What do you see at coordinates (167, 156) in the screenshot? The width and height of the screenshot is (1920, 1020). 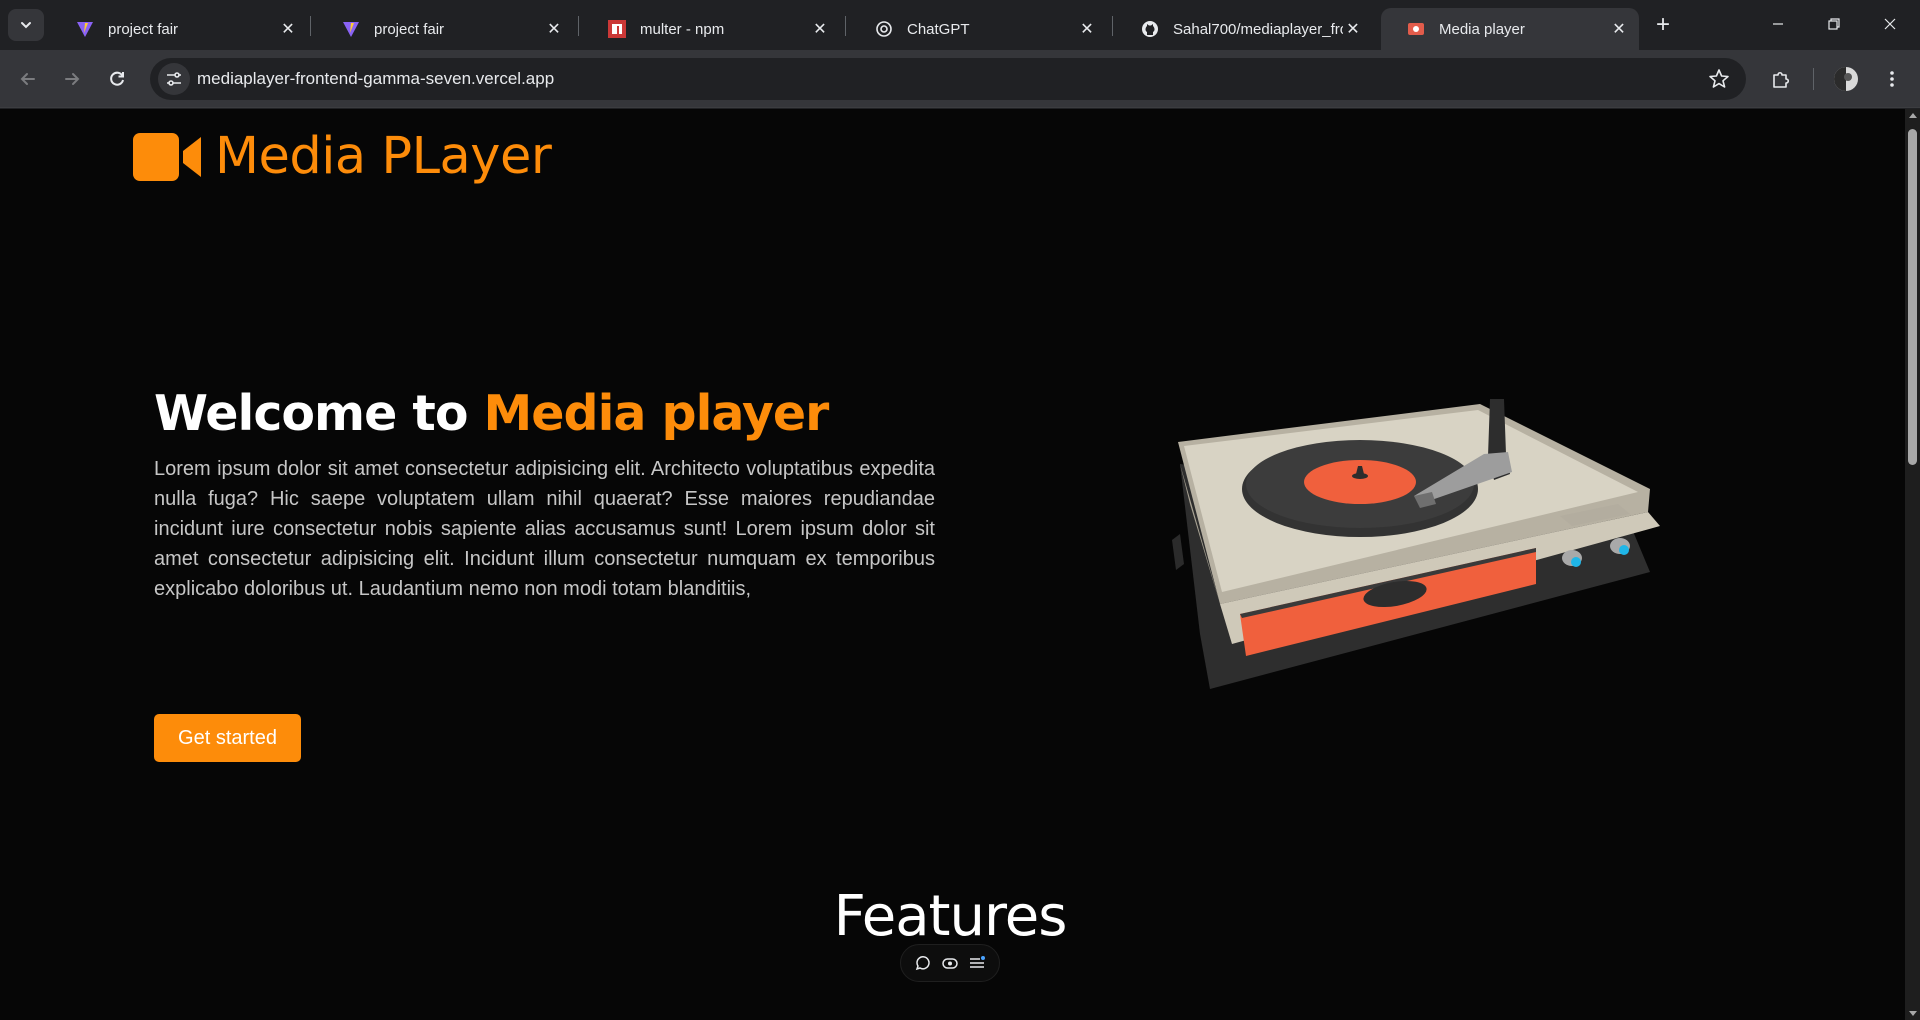 I see `video-camera-icon` at bounding box center [167, 156].